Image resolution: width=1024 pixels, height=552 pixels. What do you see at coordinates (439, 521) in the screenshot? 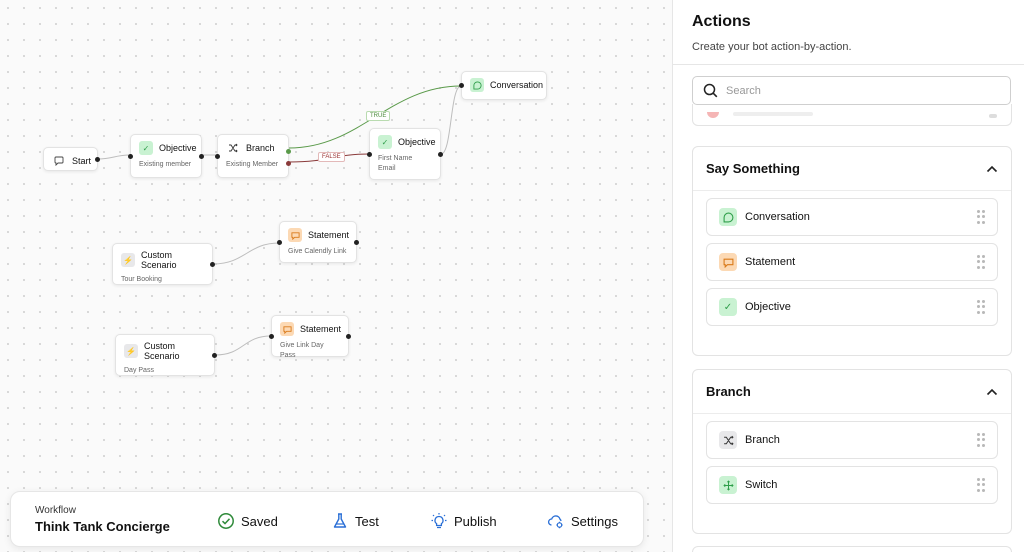
I see `lightbulb-icon` at bounding box center [439, 521].